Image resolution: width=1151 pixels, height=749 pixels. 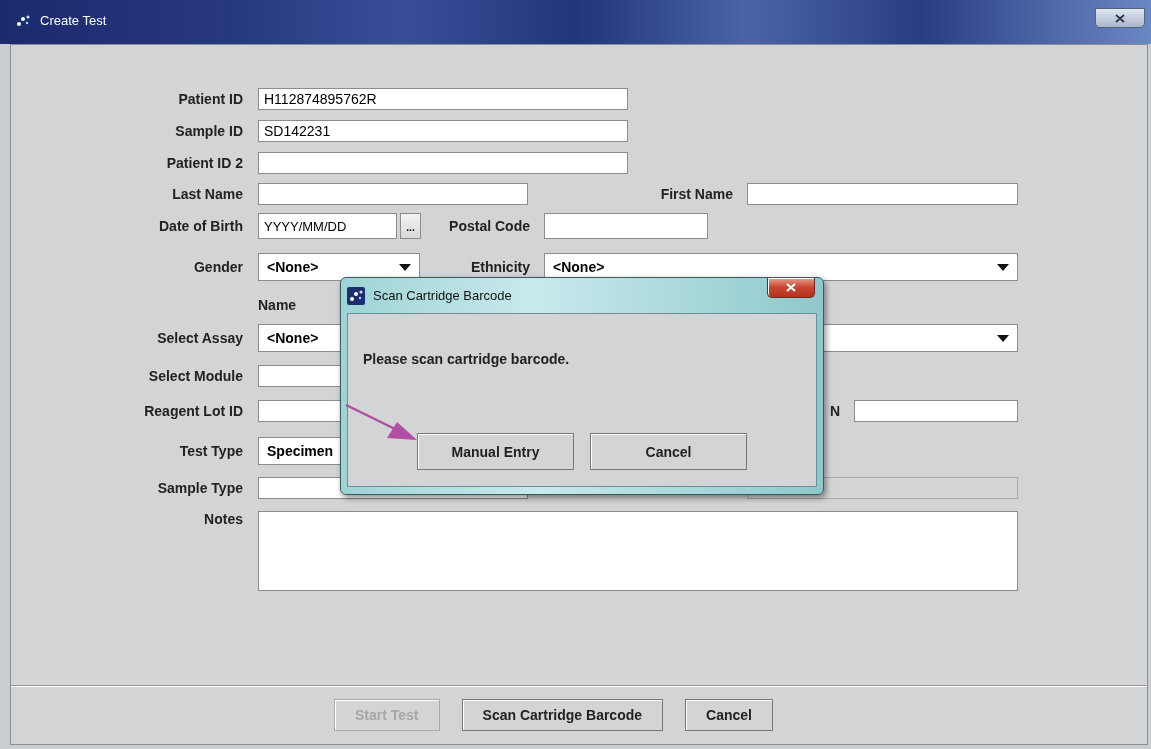 I want to click on text-field: H112874895762R, so click(x=443, y=99).